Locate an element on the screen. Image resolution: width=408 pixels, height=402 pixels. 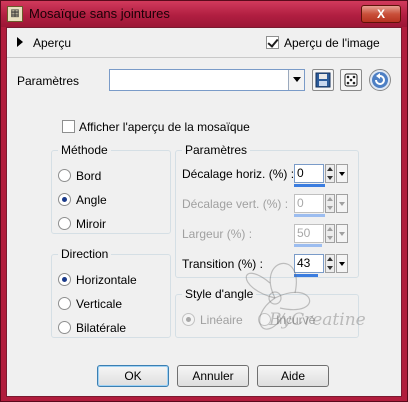
methode-radio-angle is located at coordinates (64, 199).